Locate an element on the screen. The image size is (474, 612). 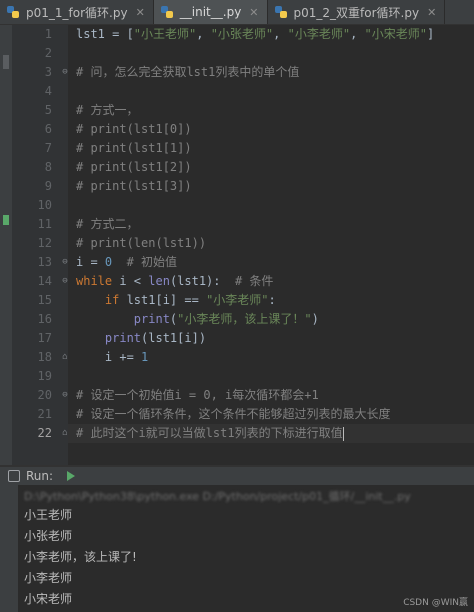
run-config-icon is located at coordinates (14, 476).